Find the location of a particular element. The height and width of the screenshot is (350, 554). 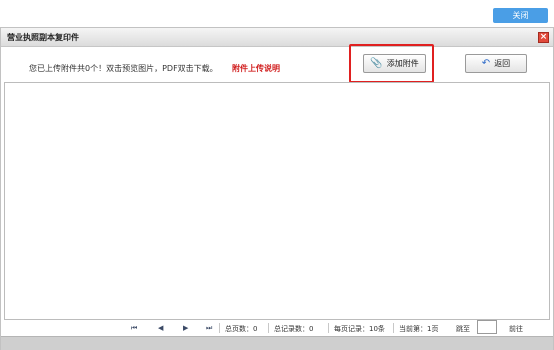

last-page-icon: ⏭ is located at coordinates (209, 328).